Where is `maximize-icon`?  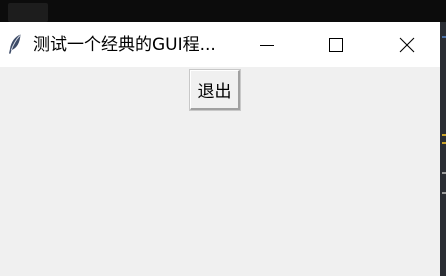
maximize-icon is located at coordinates (336, 45).